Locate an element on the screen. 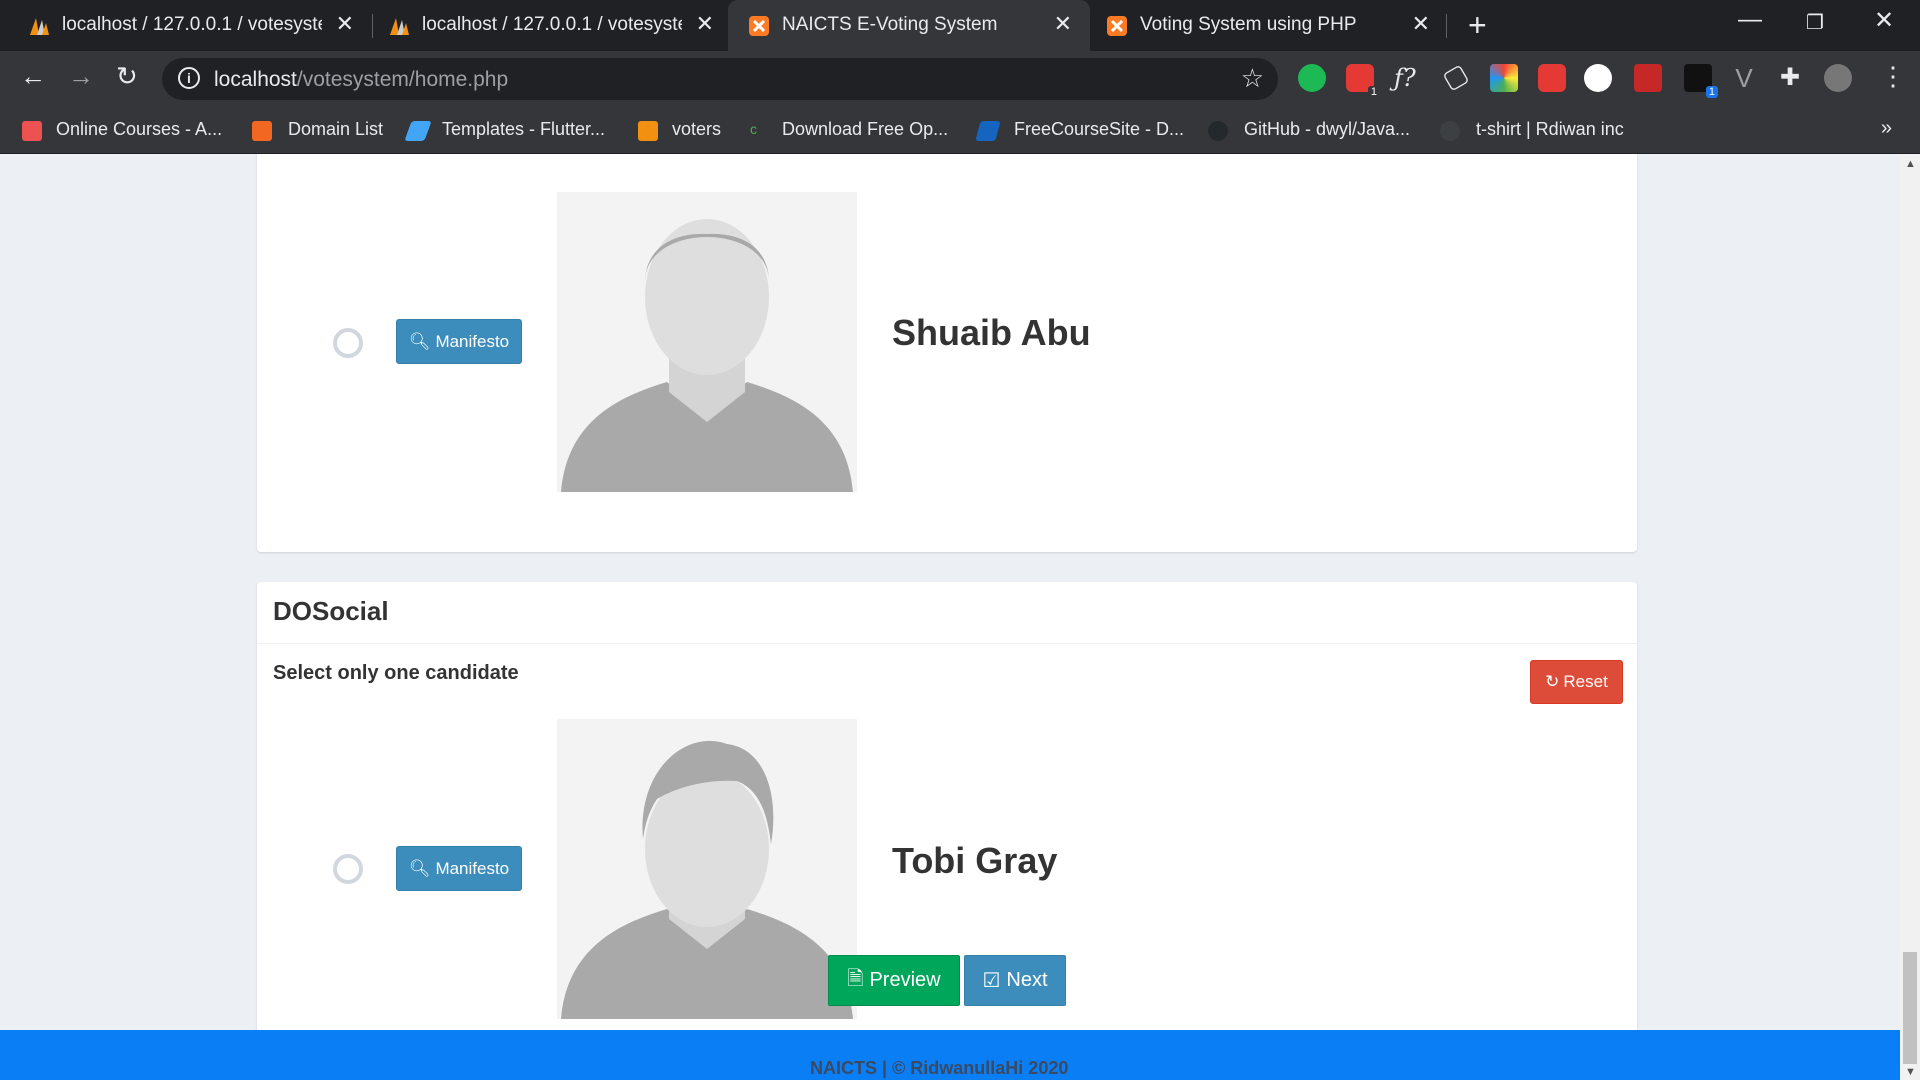 This screenshot has height=1080, width=1920. window-close-icon: ✕ is located at coordinates (1884, 20).